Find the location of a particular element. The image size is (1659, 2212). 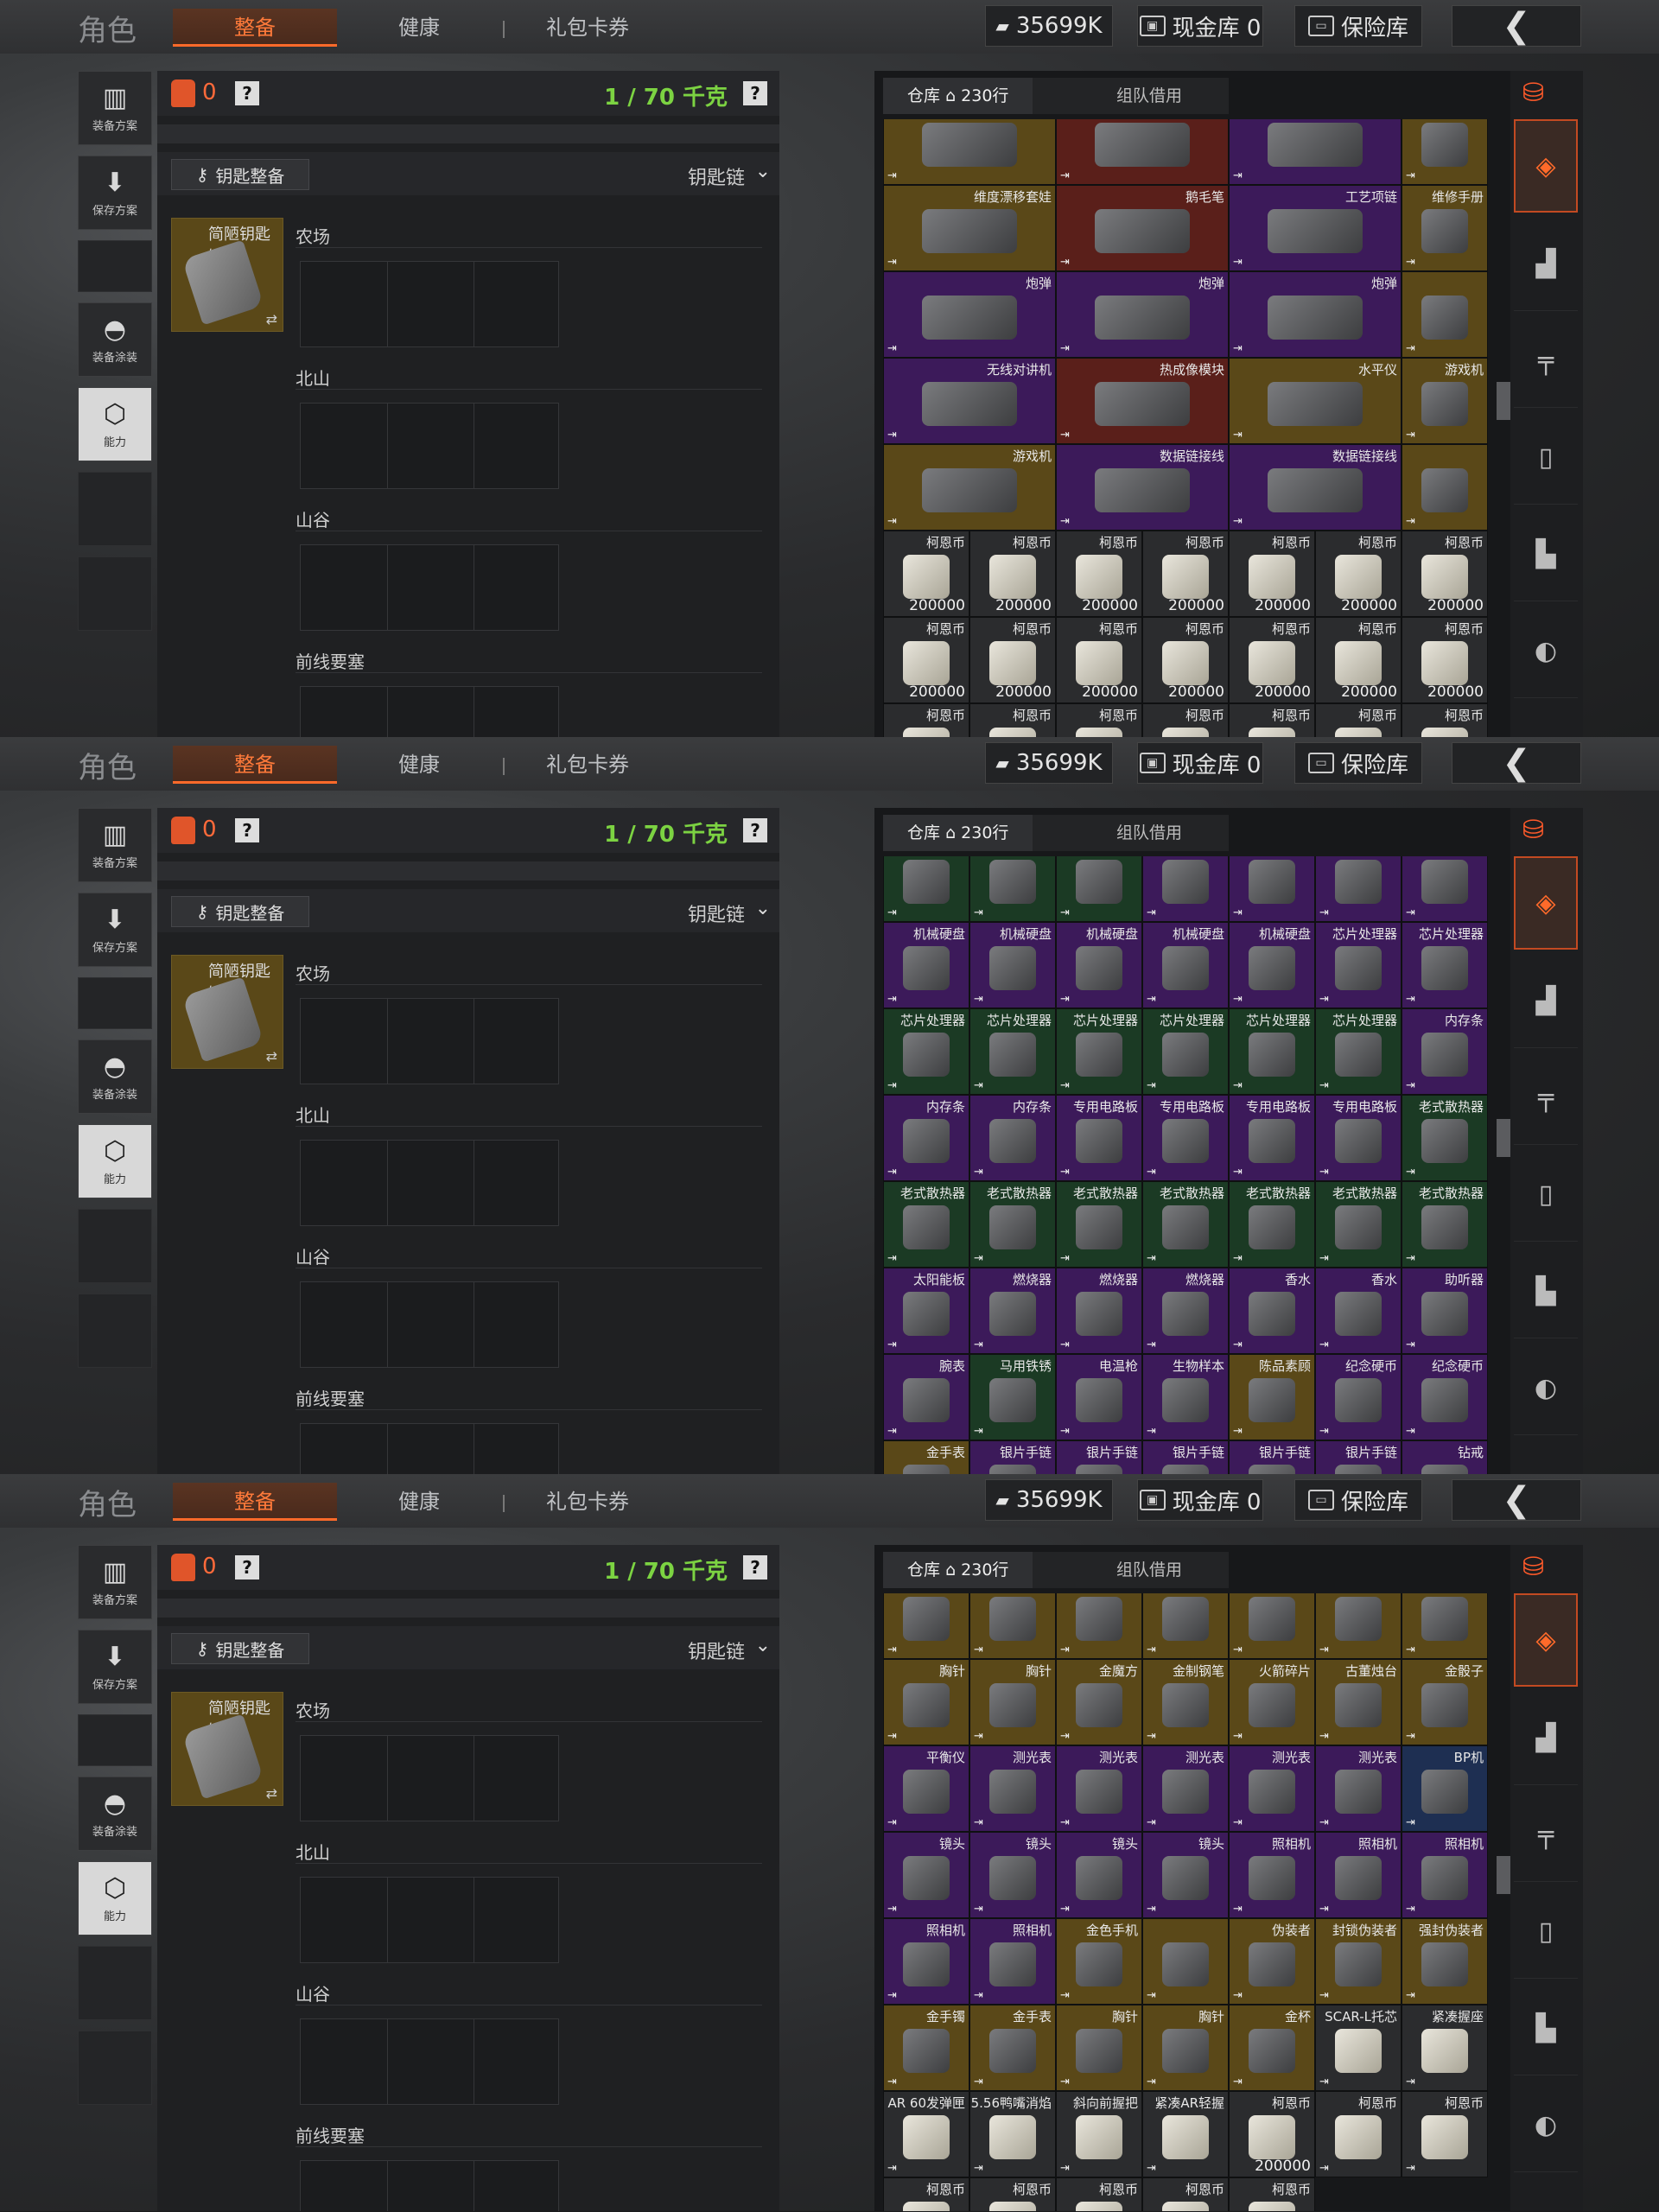

cash-vault-button: ▣ 现金库 0 is located at coordinates (1200, 763).